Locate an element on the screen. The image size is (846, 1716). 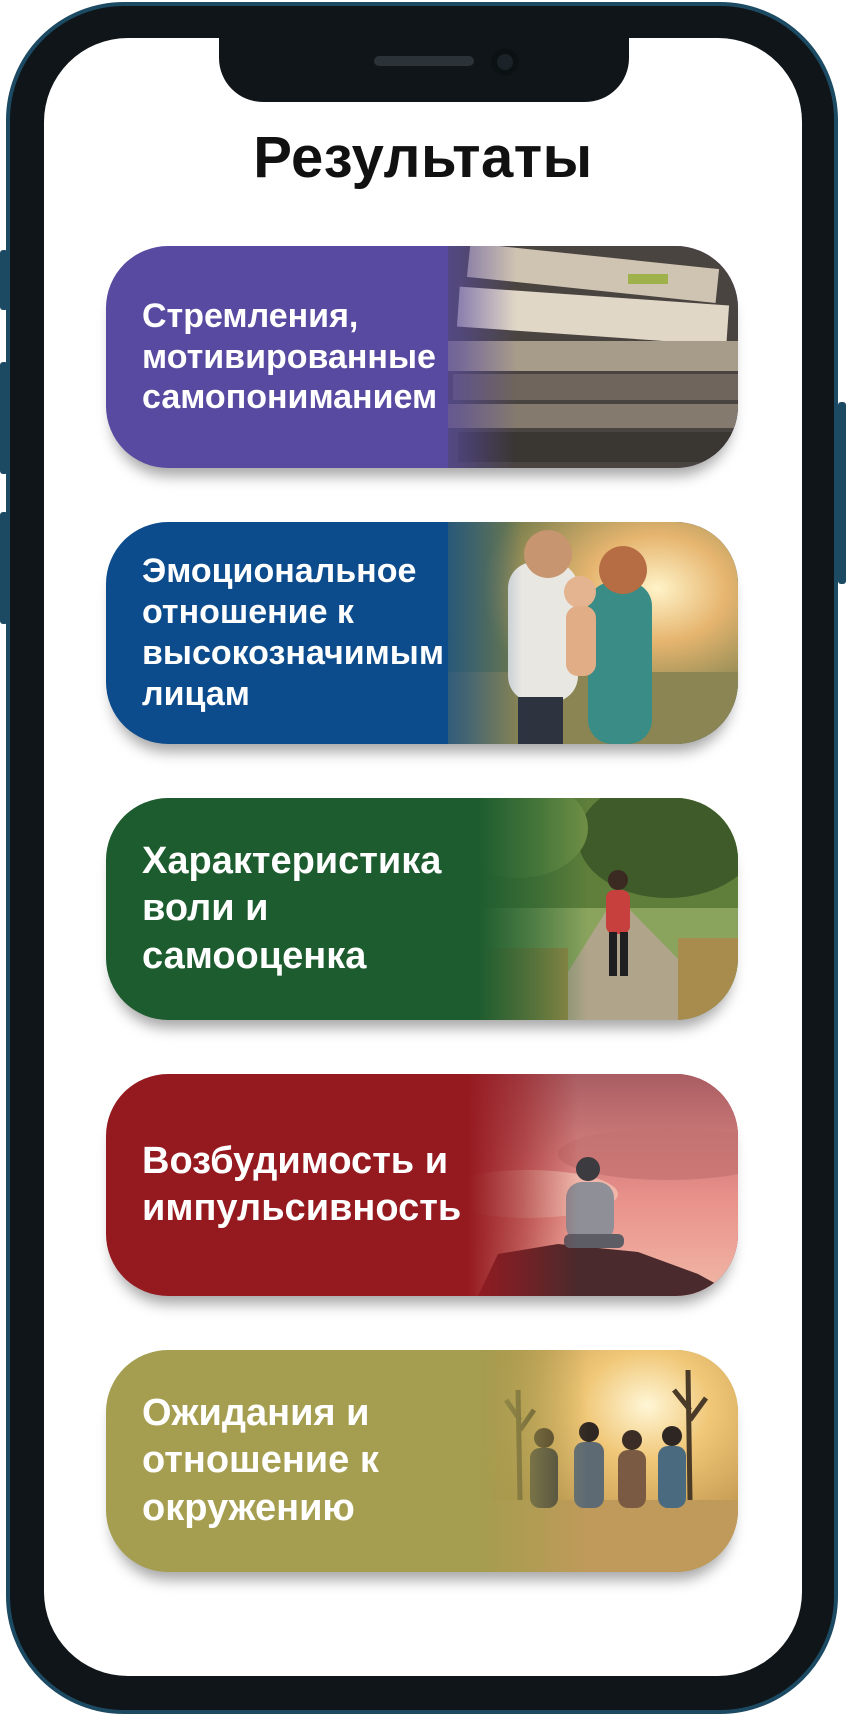
result-card-will: Характеристика воли и самооценка is located at coordinates (422, 909).